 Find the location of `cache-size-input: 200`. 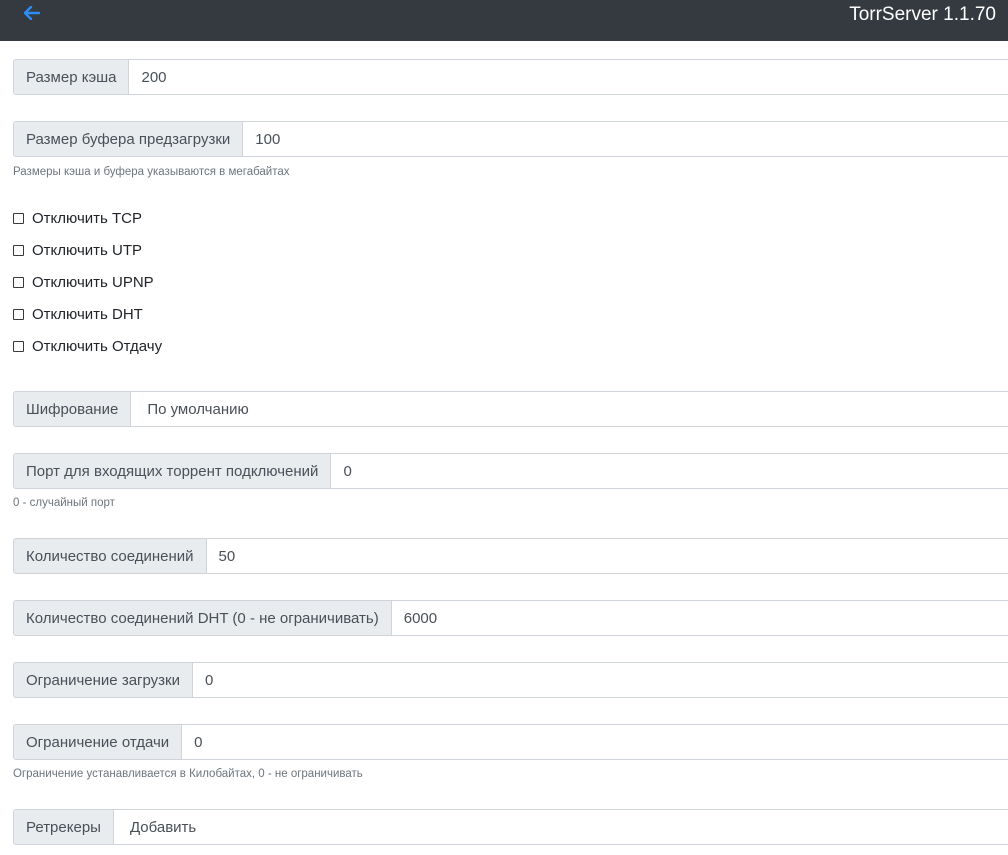

cache-size-input: 200 is located at coordinates (568, 77).